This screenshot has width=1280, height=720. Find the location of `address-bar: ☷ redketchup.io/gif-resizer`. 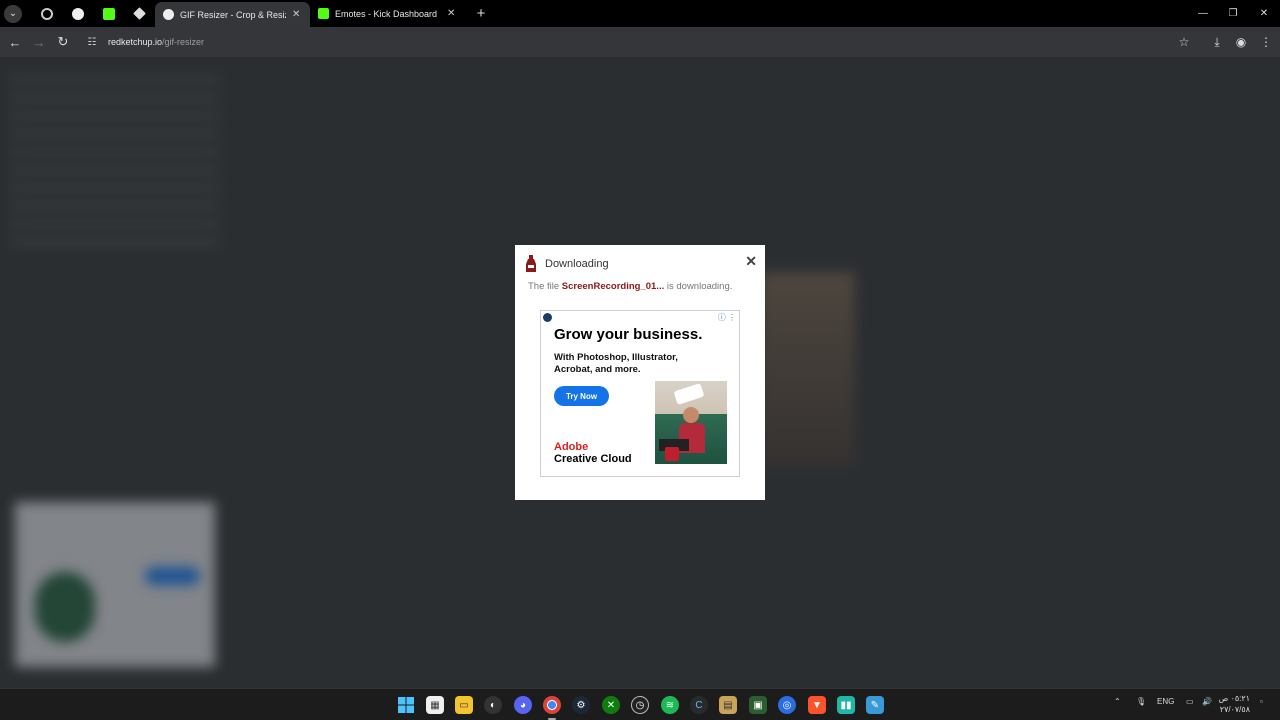

address-bar: ☷ redketchup.io/gif-resizer is located at coordinates (640, 42).